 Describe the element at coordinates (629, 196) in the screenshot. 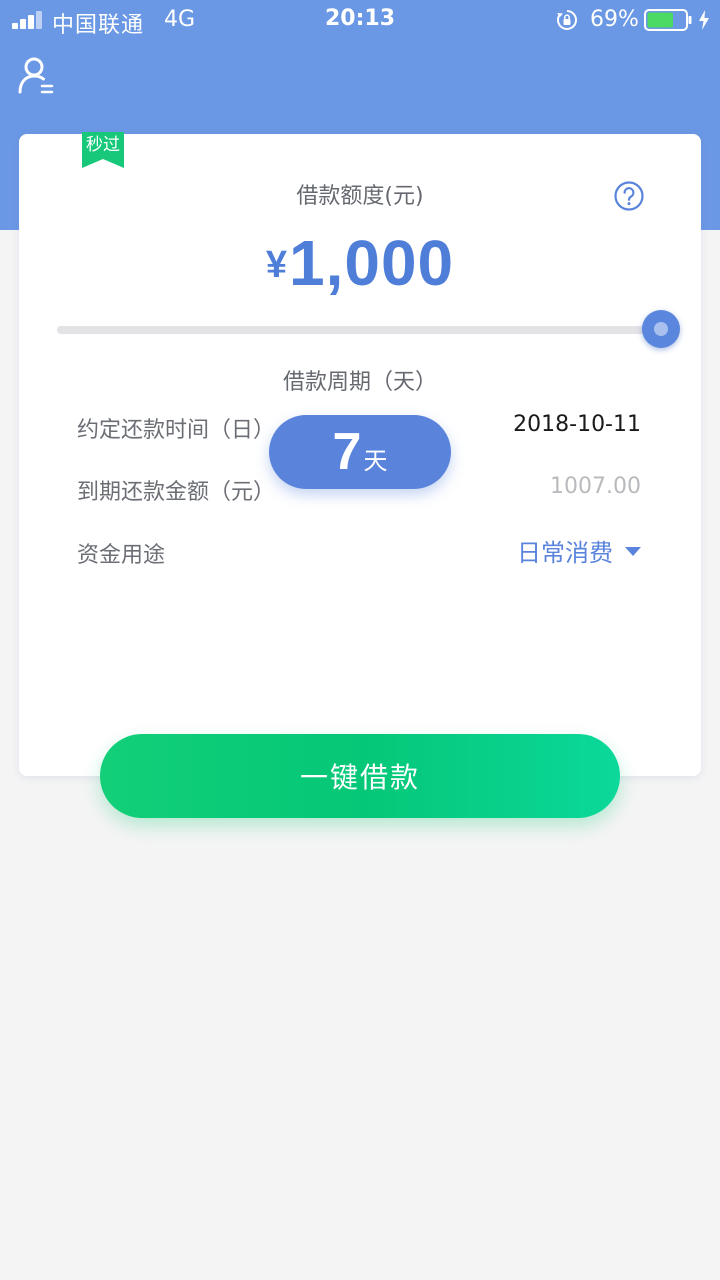

I see `help-question-icon` at that location.